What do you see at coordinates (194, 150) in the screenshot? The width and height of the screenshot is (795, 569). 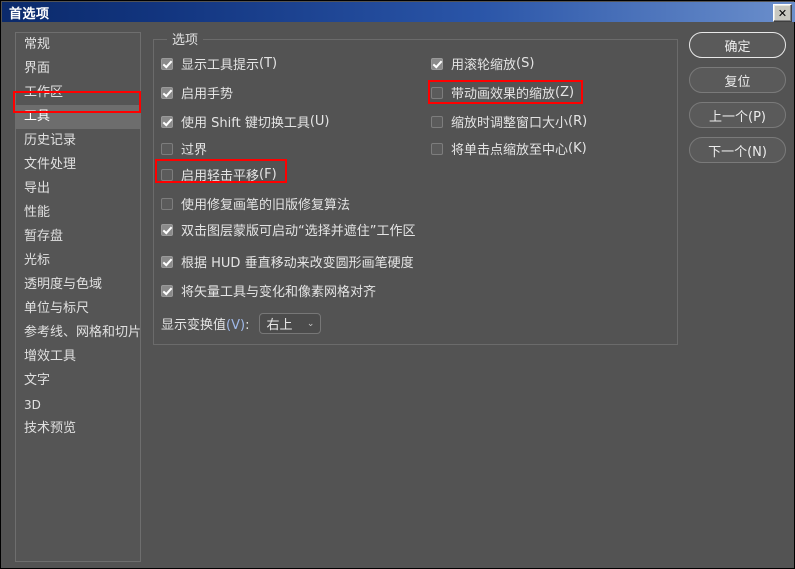 I see `option-label: 过界` at bounding box center [194, 150].